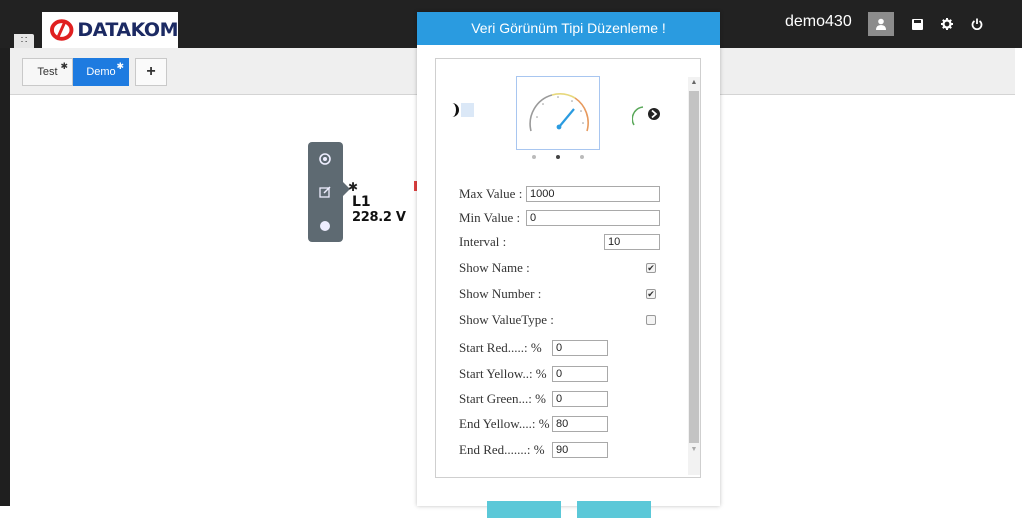  I want to click on user-button, so click(881, 24).